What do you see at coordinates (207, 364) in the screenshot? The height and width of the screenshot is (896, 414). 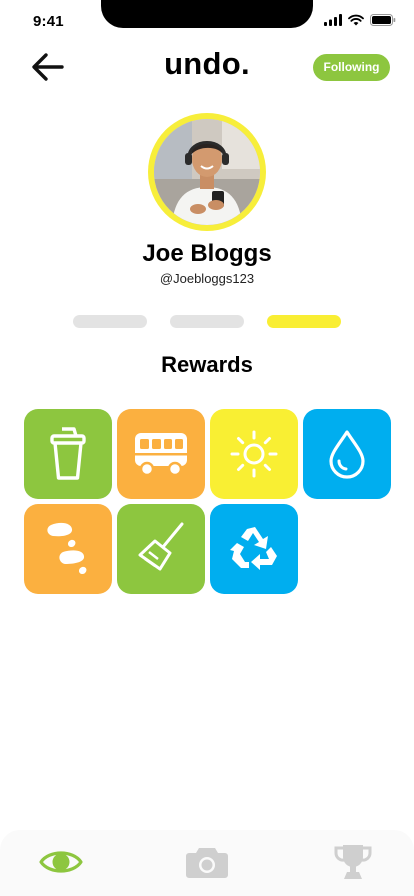 I see `rewards-heading: Rewards` at bounding box center [207, 364].